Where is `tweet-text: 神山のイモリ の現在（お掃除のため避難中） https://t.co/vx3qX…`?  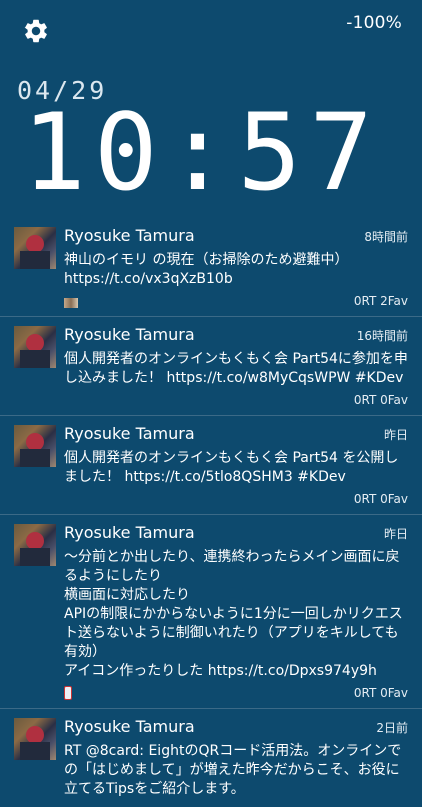
tweet-text: 神山のイモリ の現在（お掃除のため避難中） https://t.co/vx3qX… is located at coordinates (206, 269).